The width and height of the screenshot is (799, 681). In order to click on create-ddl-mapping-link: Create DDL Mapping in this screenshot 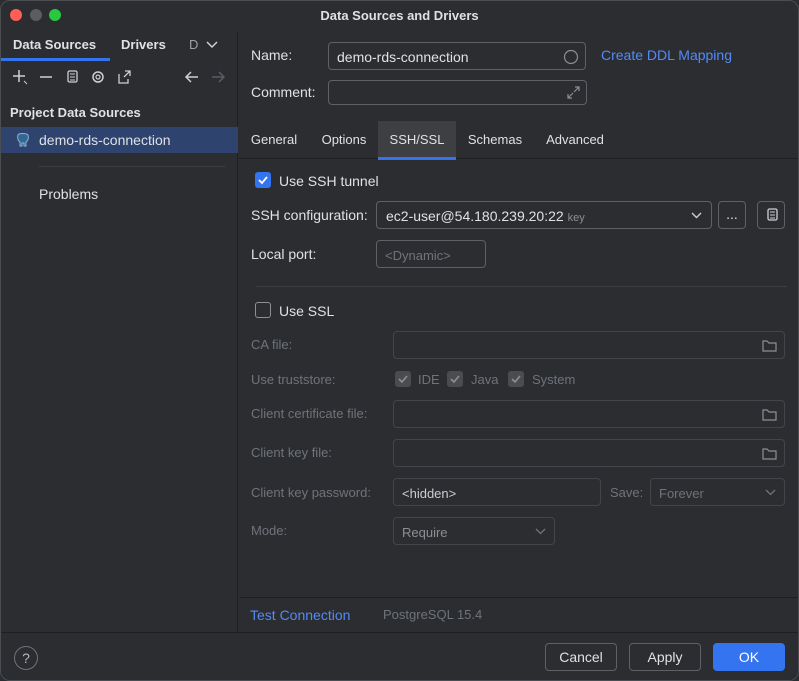, I will do `click(666, 55)`.